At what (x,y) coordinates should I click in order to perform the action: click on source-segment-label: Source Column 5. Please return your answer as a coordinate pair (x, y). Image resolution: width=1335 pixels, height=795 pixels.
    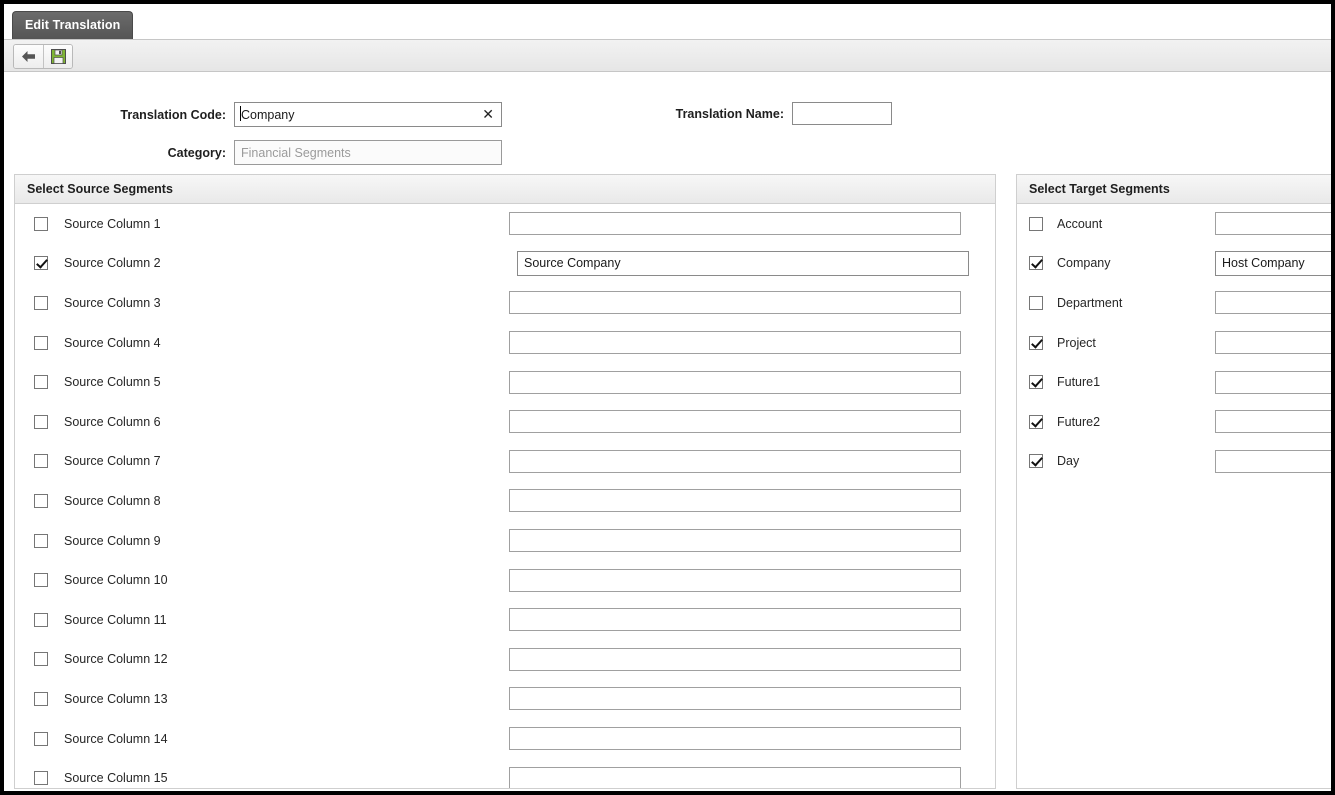
    Looking at the image, I should click on (112, 382).